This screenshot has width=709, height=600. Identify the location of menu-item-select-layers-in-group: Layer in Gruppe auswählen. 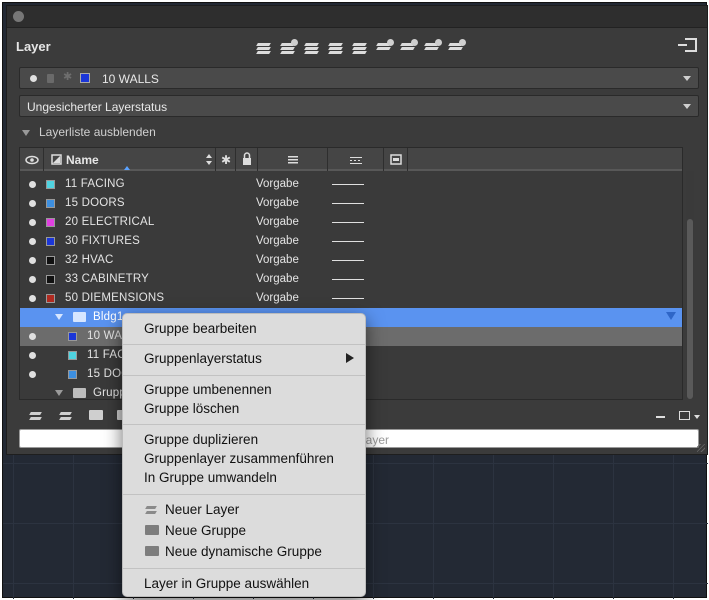
(226, 583).